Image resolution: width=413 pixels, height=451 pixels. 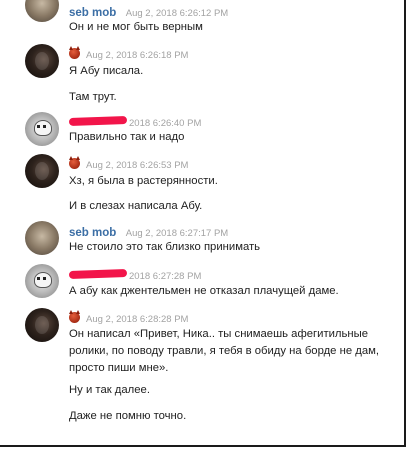 What do you see at coordinates (127, 137) in the screenshot?
I see `message-text: Правильно так и надо` at bounding box center [127, 137].